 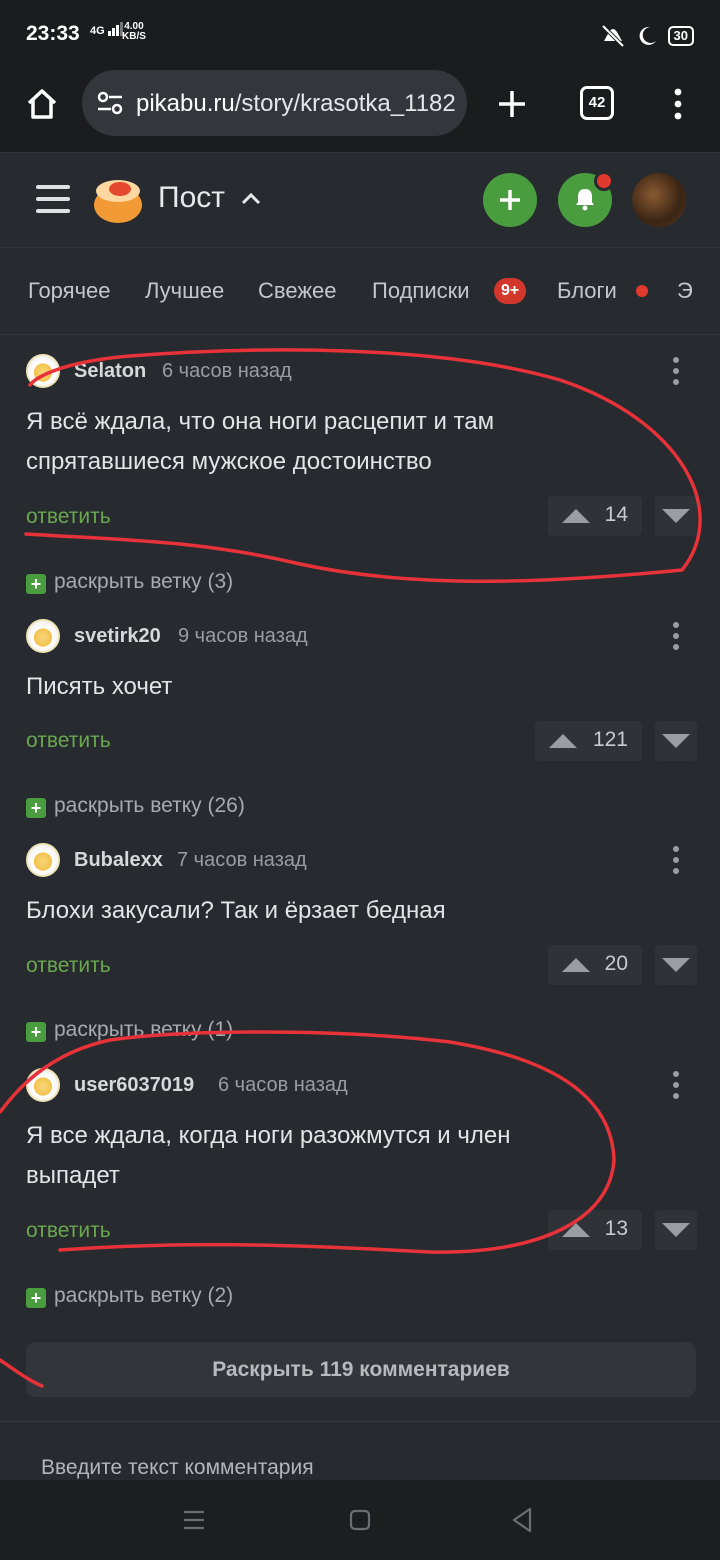 What do you see at coordinates (659, 200) in the screenshot?
I see `user-avatar` at bounding box center [659, 200].